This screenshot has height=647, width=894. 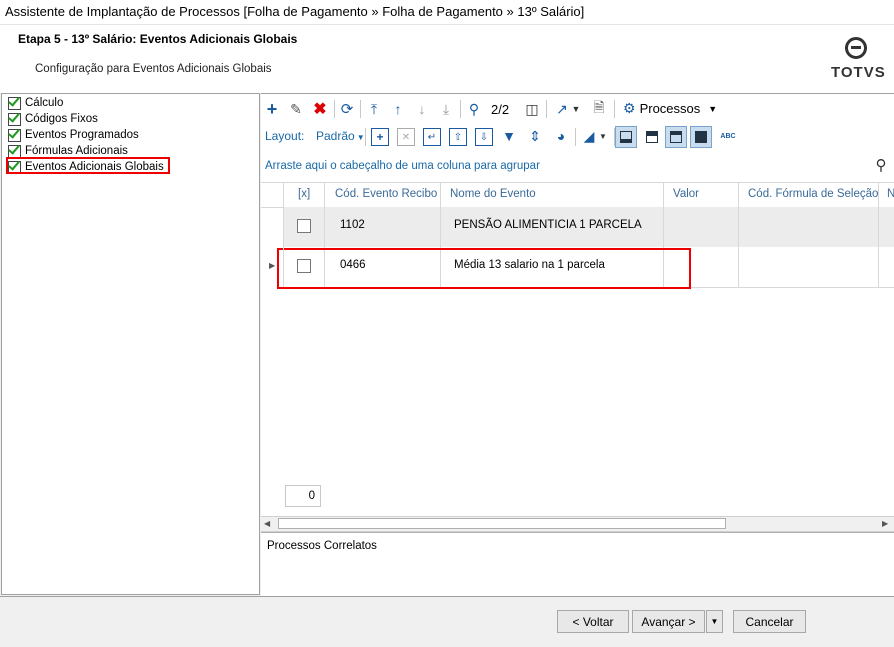 I want to click on color-icon: ◕, so click(x=561, y=136).